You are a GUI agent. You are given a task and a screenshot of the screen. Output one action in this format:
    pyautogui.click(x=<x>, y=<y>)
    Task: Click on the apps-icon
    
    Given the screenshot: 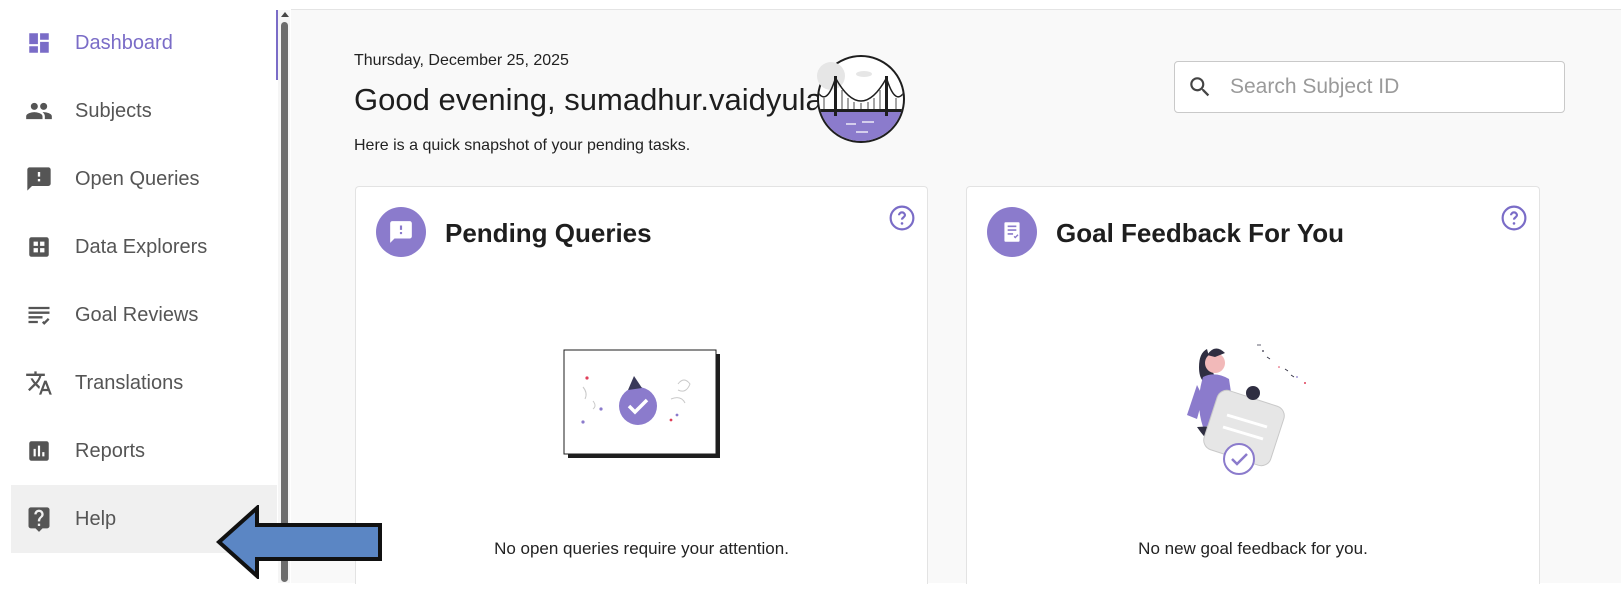 What is the action you would take?
    pyautogui.click(x=39, y=247)
    